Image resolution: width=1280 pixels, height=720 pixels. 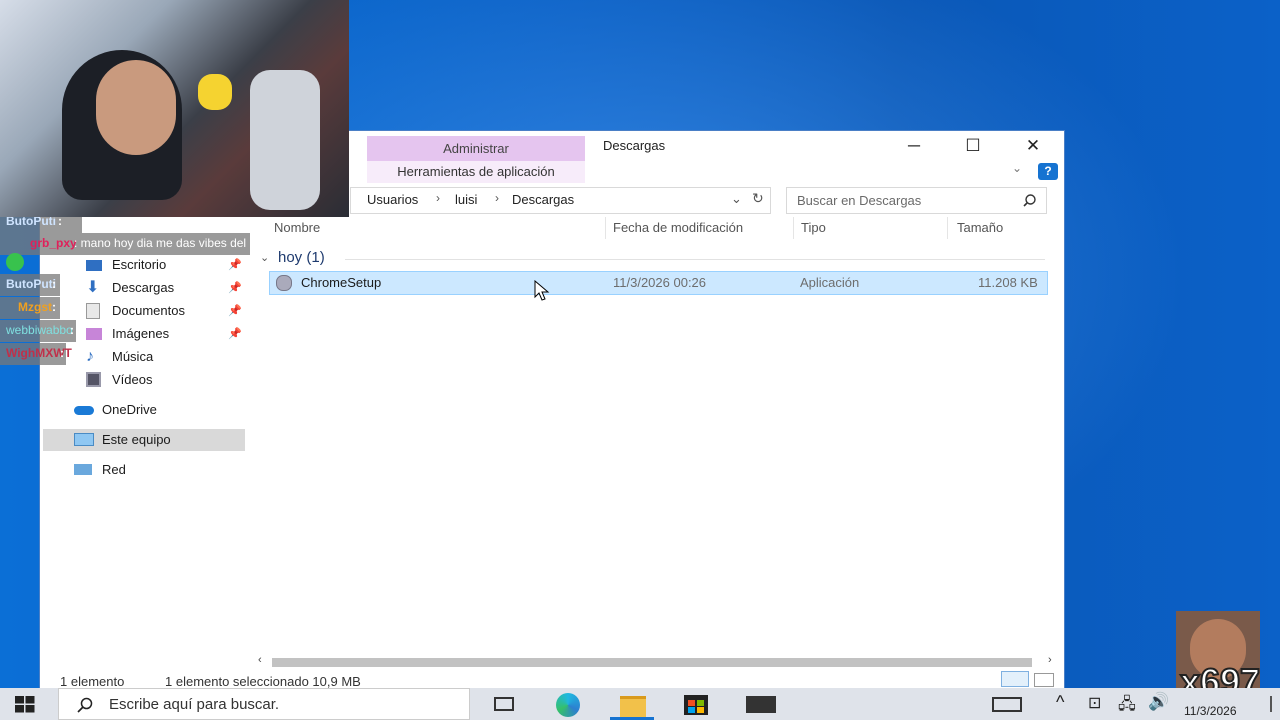 What do you see at coordinates (973, 146) in the screenshot?
I see `maximize-button: ☐` at bounding box center [973, 146].